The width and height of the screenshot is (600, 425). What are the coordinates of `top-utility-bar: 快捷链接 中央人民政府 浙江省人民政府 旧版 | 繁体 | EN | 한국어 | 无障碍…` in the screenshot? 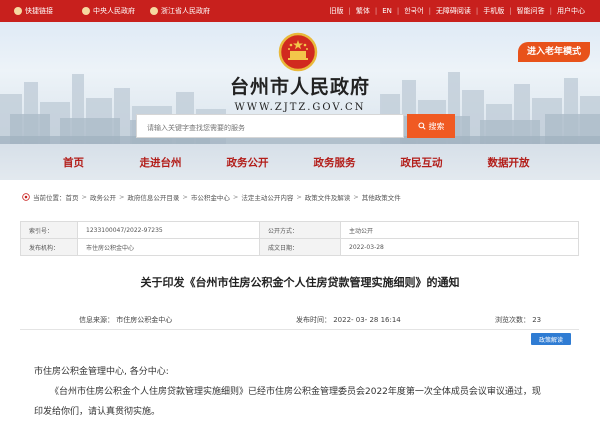 It's located at (300, 11).